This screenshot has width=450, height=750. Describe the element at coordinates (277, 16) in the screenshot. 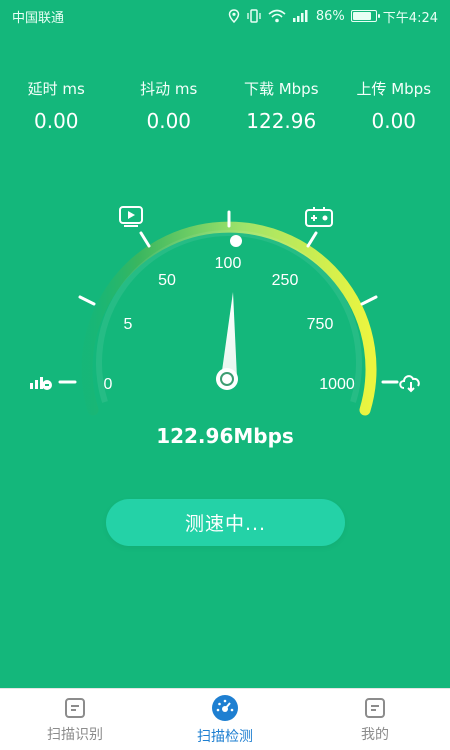

I see `wifi-icon` at that location.